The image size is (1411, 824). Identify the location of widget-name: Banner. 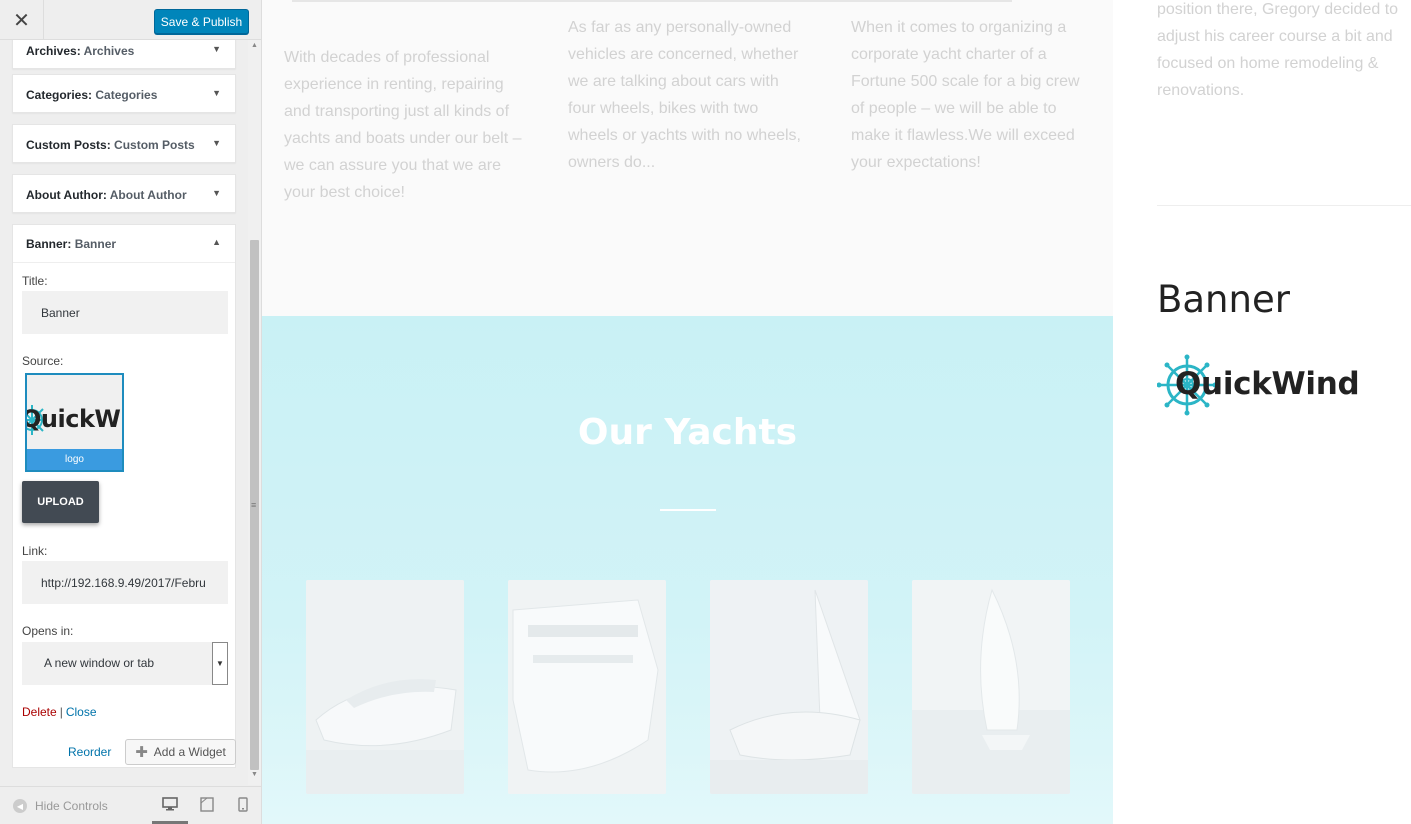
(47, 244).